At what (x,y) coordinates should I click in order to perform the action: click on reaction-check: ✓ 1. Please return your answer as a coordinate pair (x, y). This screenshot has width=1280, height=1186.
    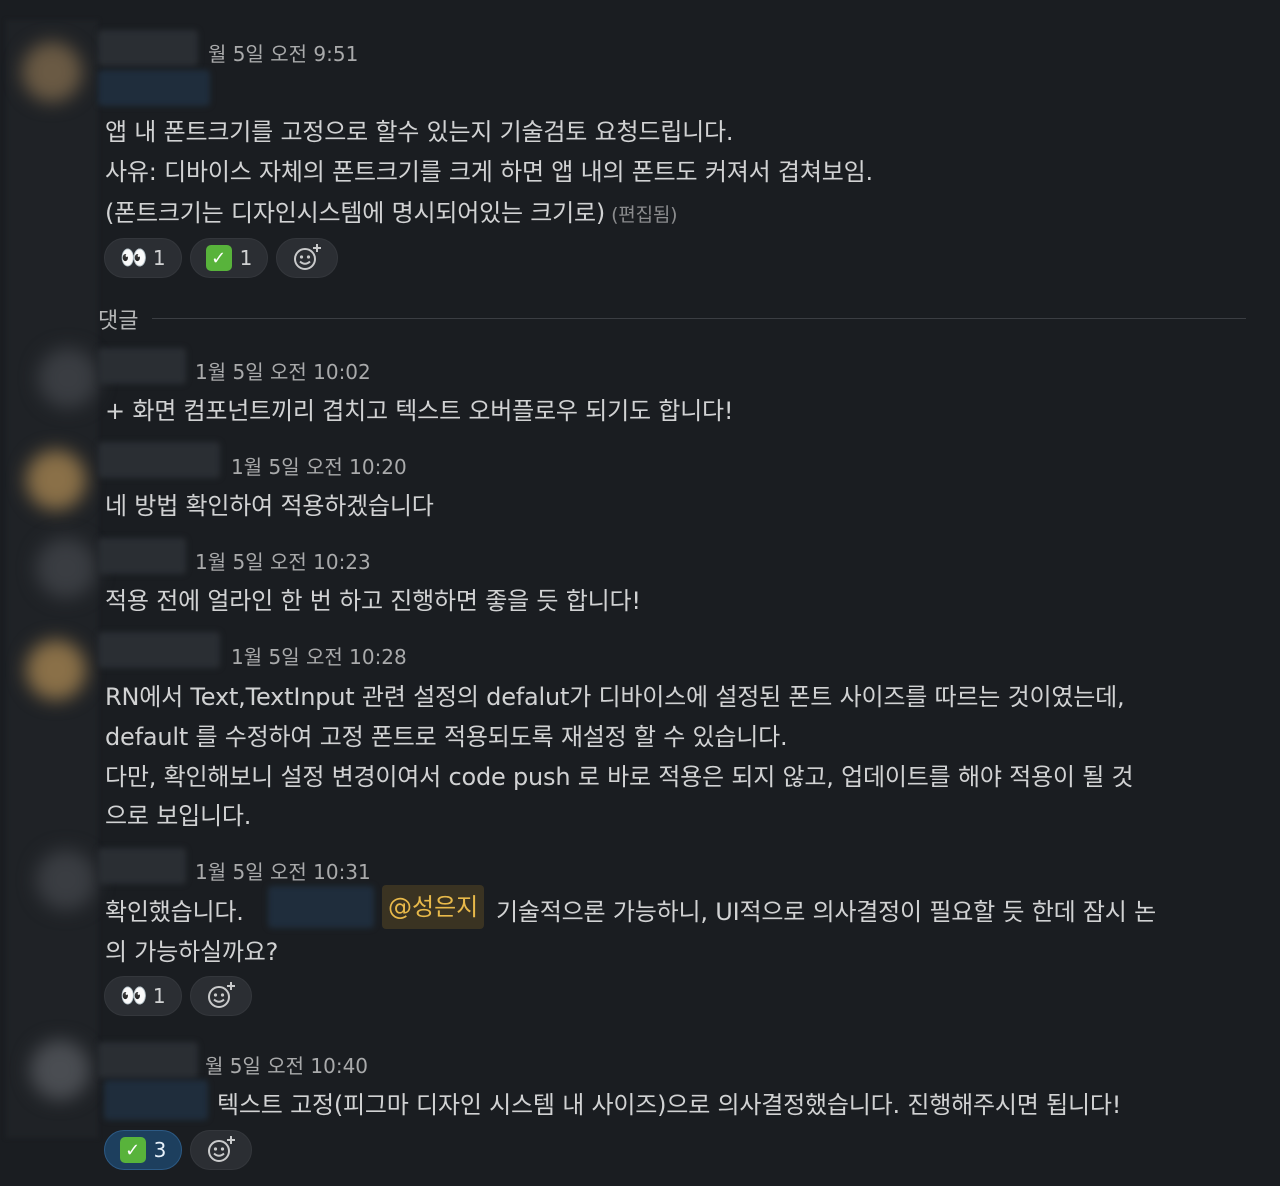
    Looking at the image, I should click on (229, 258).